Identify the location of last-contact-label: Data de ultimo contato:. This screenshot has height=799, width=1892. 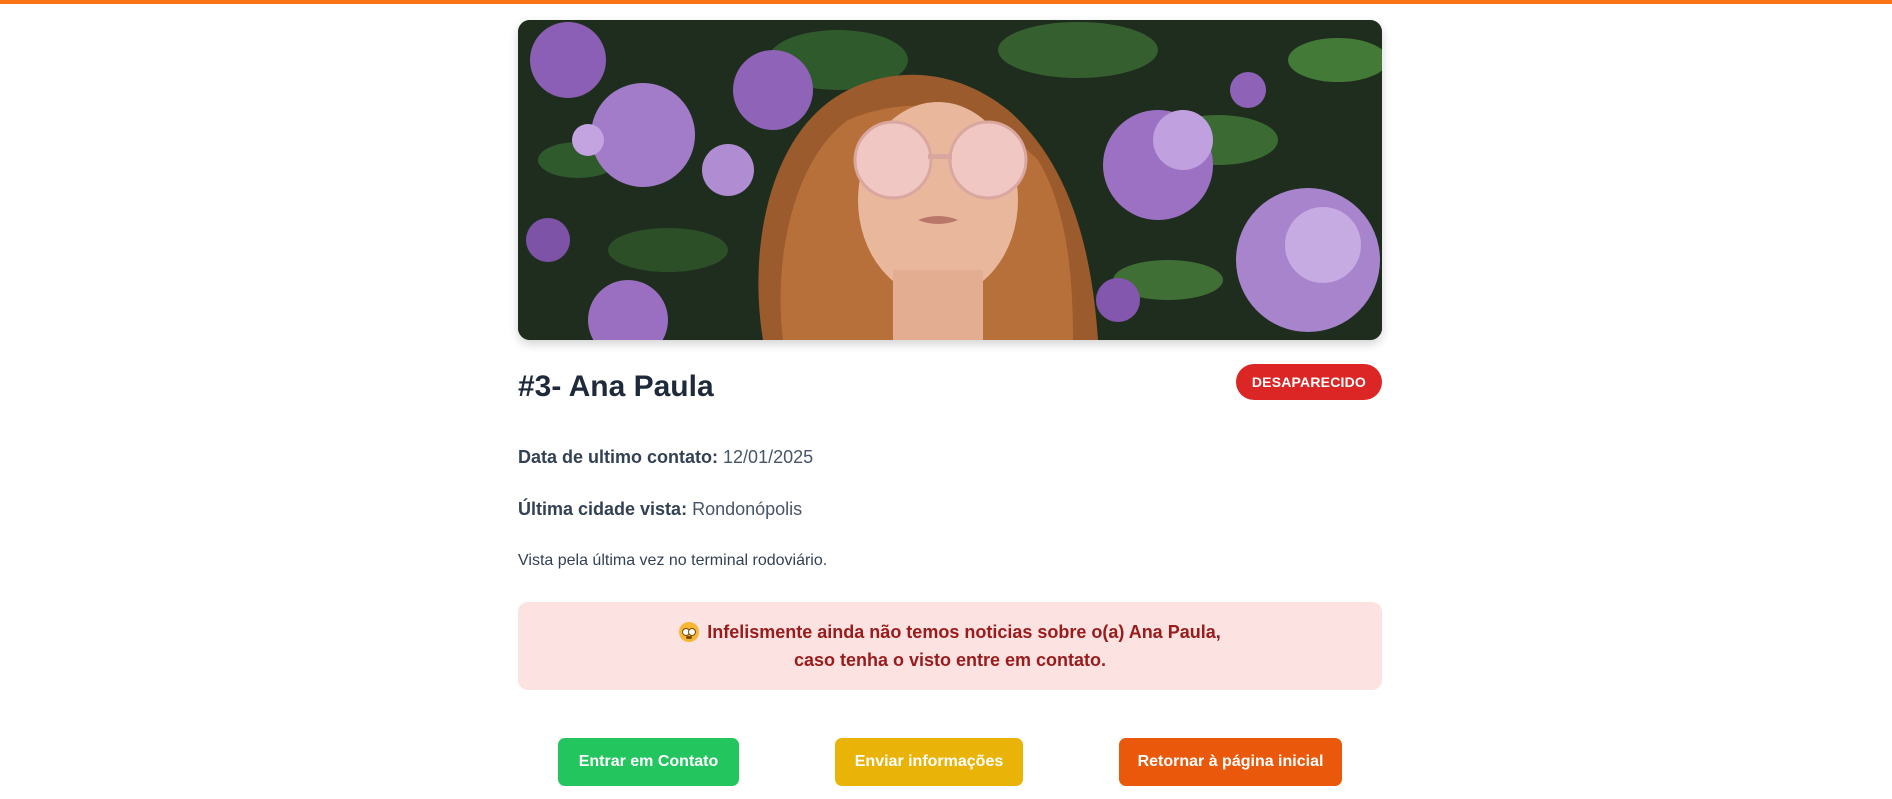
(618, 457).